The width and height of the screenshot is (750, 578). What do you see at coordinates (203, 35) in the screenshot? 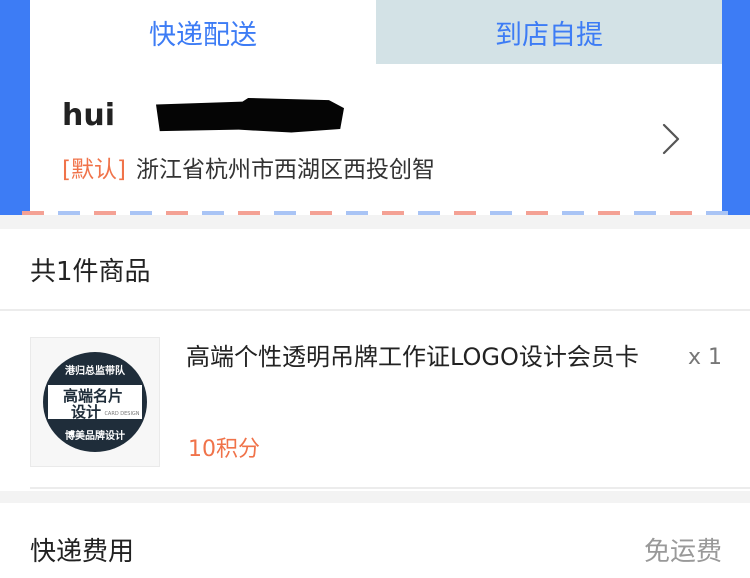
I see `tab-label: 快递配送` at bounding box center [203, 35].